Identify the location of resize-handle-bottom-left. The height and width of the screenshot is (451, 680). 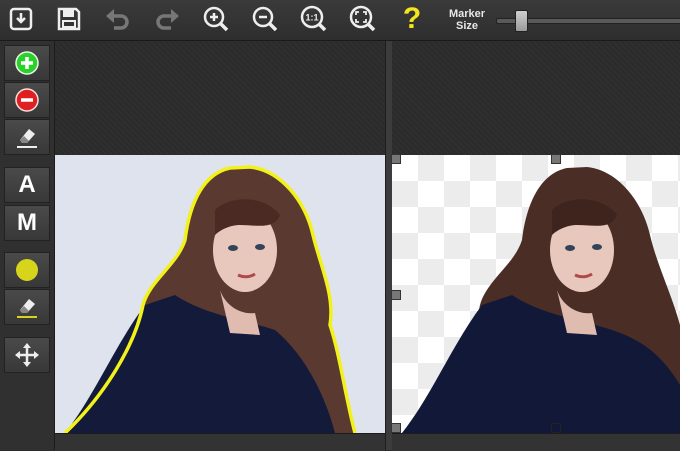
(396, 428).